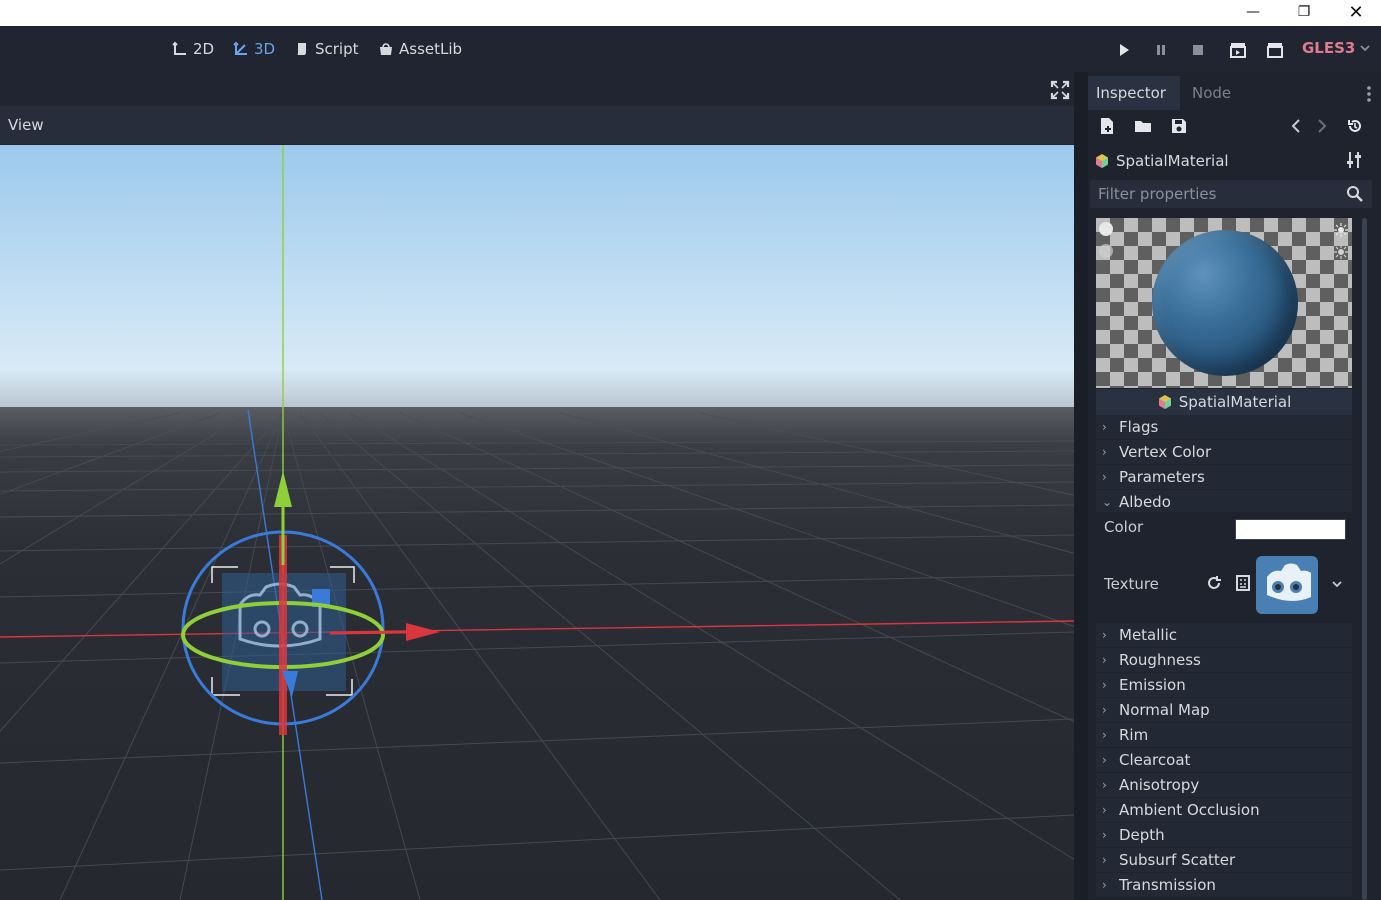 The image size is (1381, 900). I want to click on folder-icon, so click(1143, 126).